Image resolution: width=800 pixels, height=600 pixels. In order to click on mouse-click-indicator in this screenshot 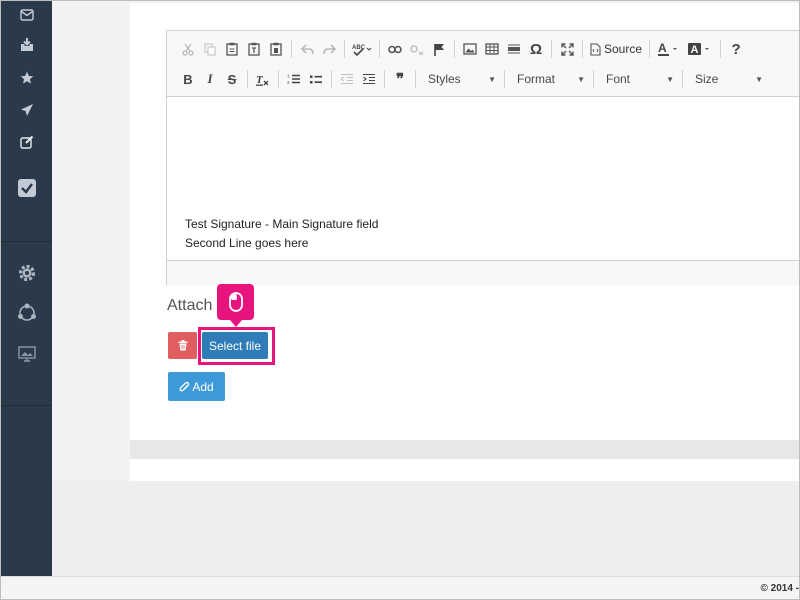, I will do `click(235, 305)`.